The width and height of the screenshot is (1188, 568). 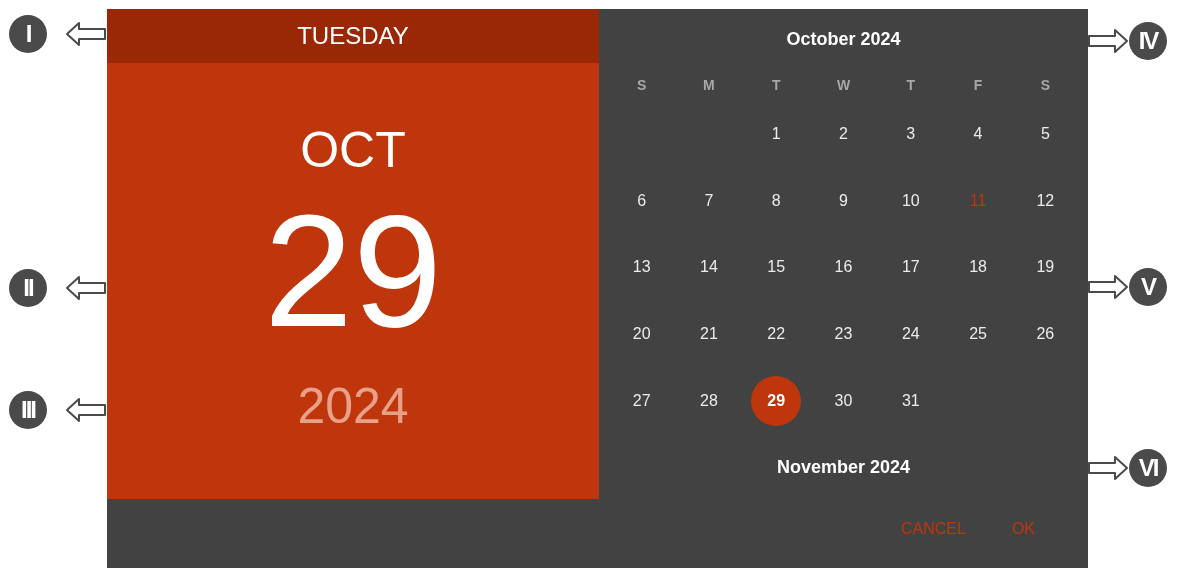 What do you see at coordinates (709, 334) in the screenshot?
I see `calendar-day: 21` at bounding box center [709, 334].